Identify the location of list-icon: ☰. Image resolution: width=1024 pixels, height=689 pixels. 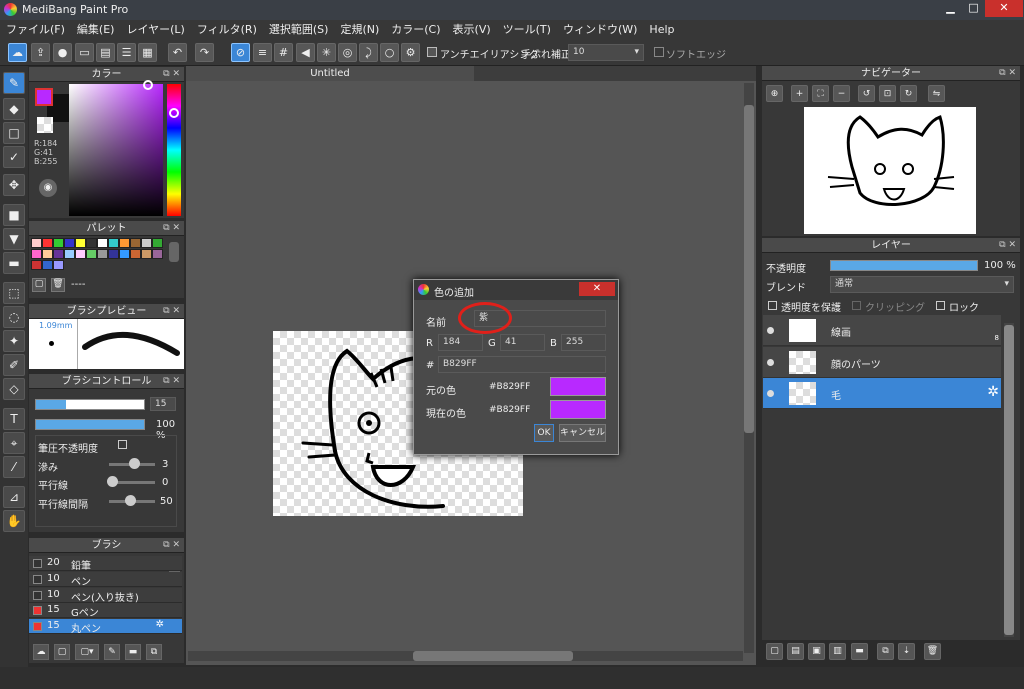
(126, 52).